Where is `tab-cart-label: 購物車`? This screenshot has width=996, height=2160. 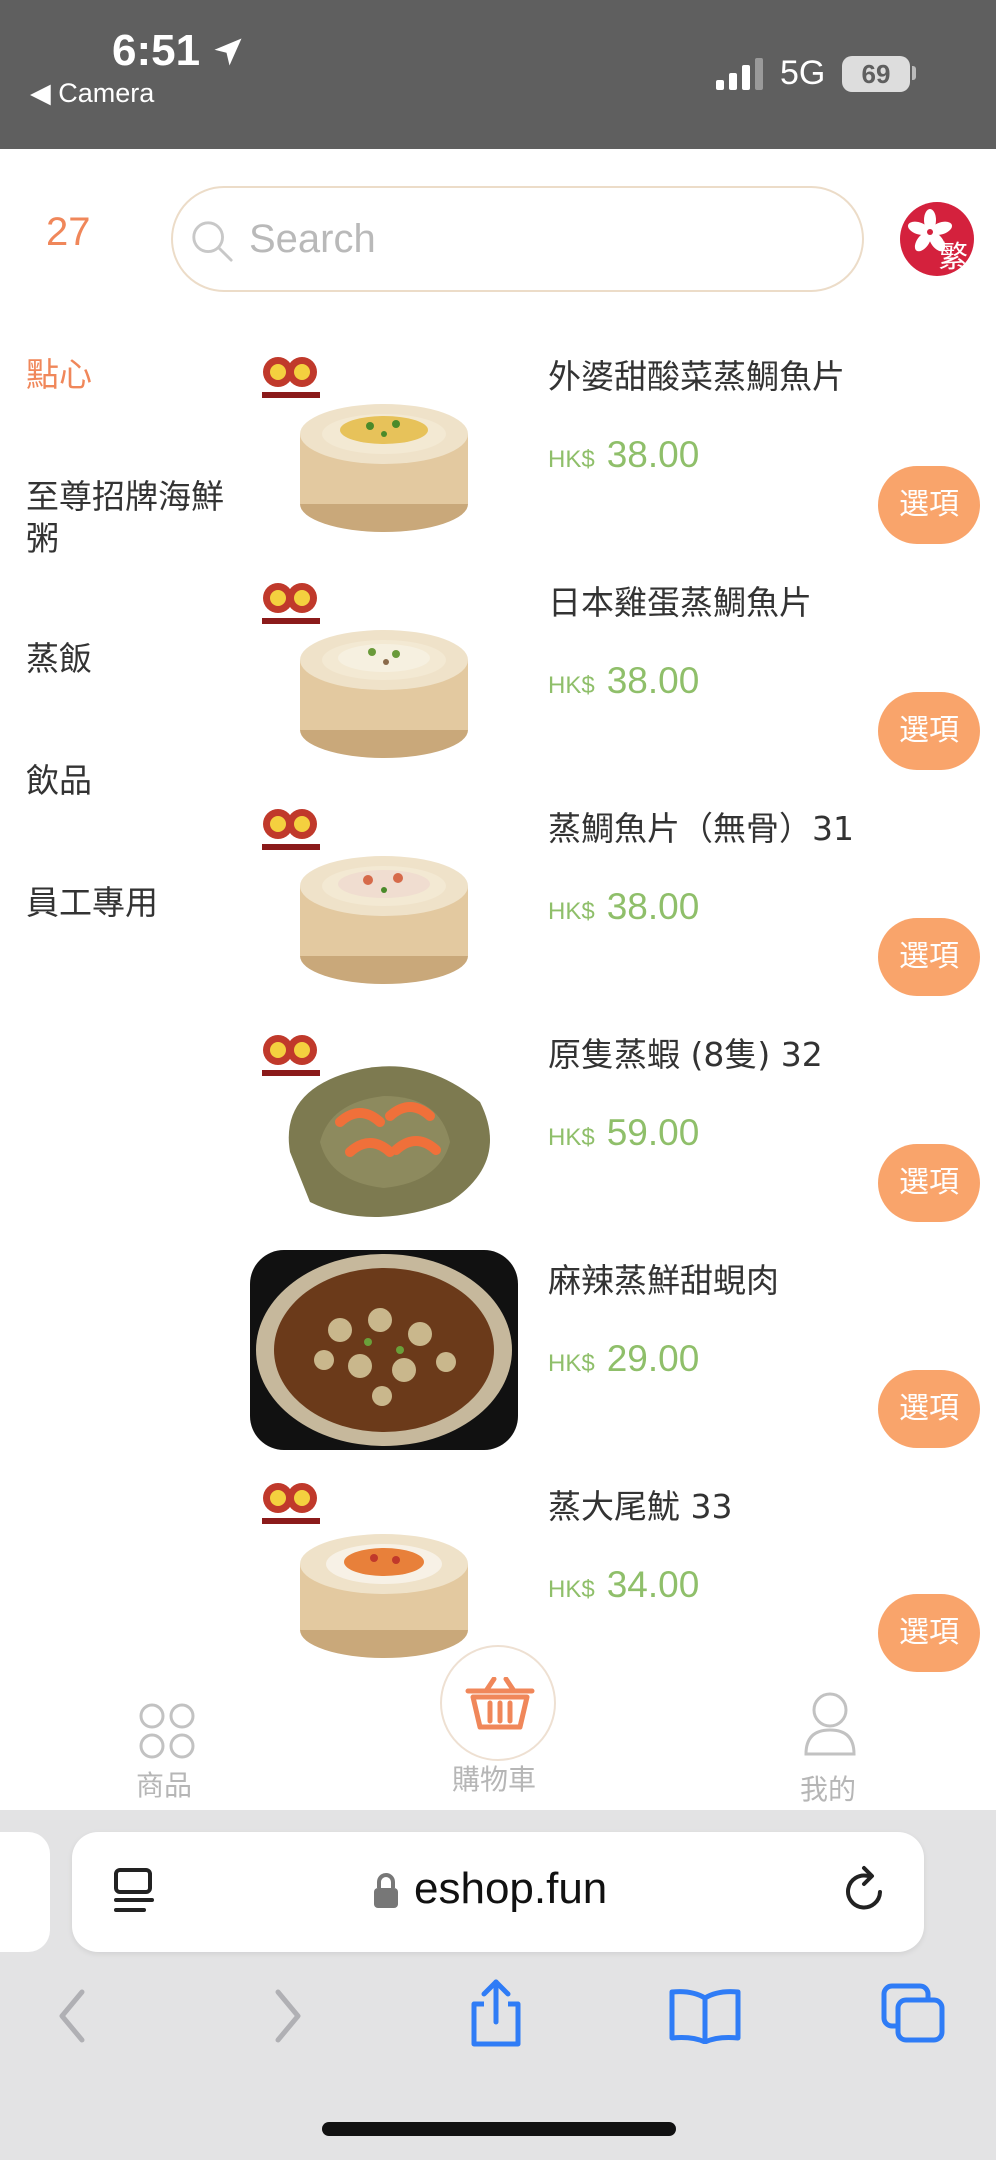 tab-cart-label: 購物車 is located at coordinates (494, 1778).